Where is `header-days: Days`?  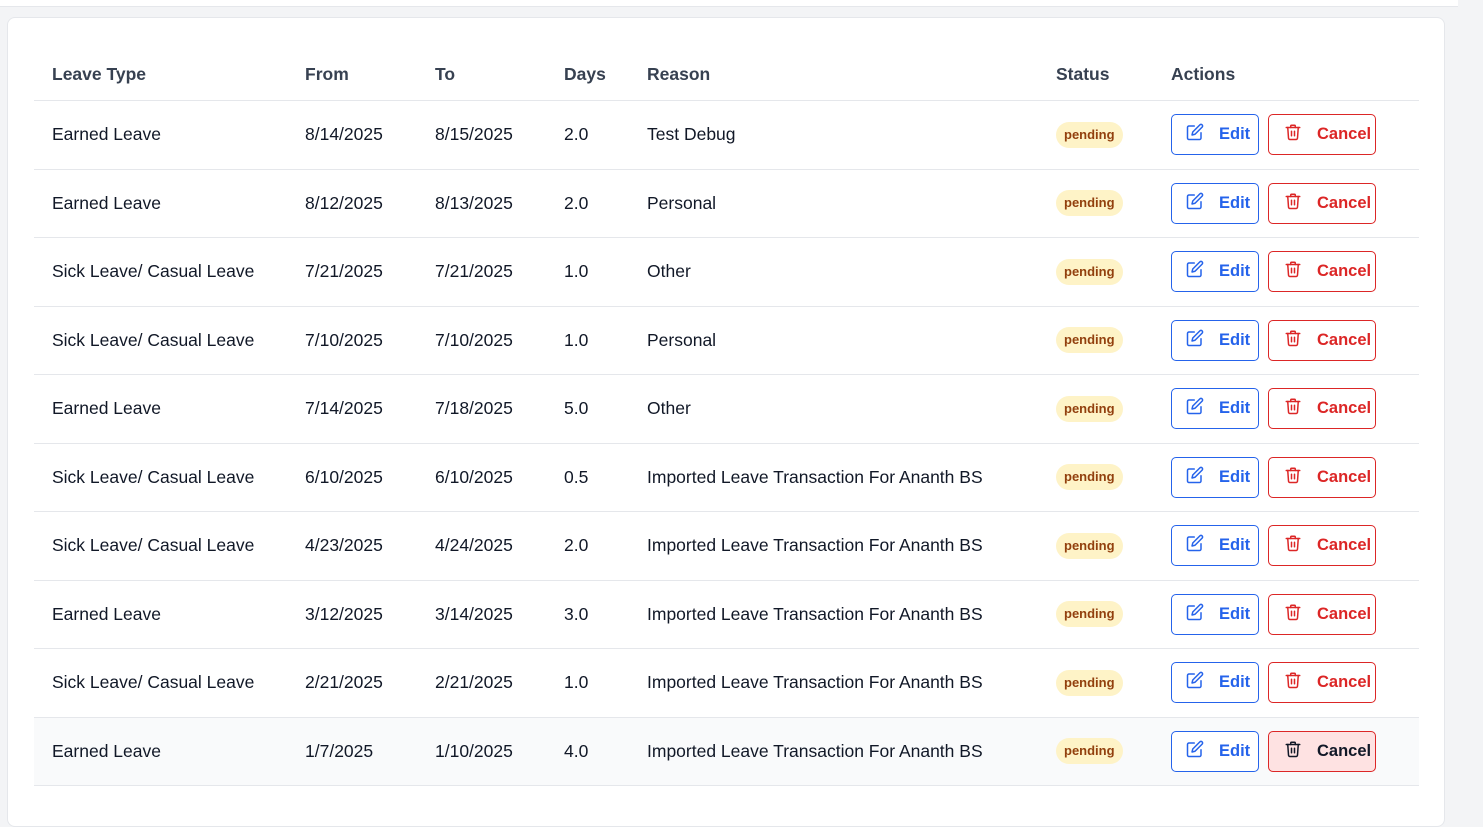 header-days: Days is located at coordinates (585, 74).